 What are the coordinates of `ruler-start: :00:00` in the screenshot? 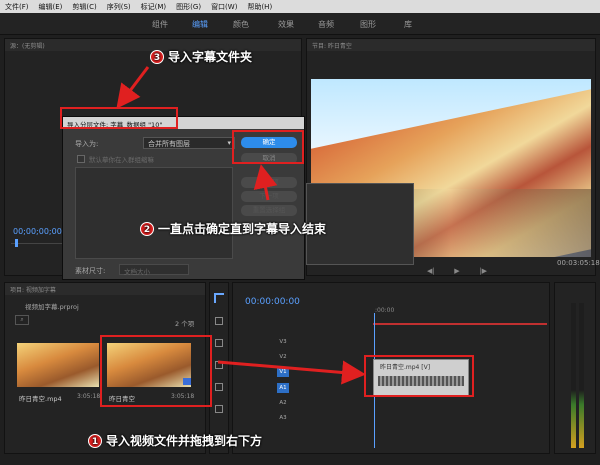 It's located at (385, 310).